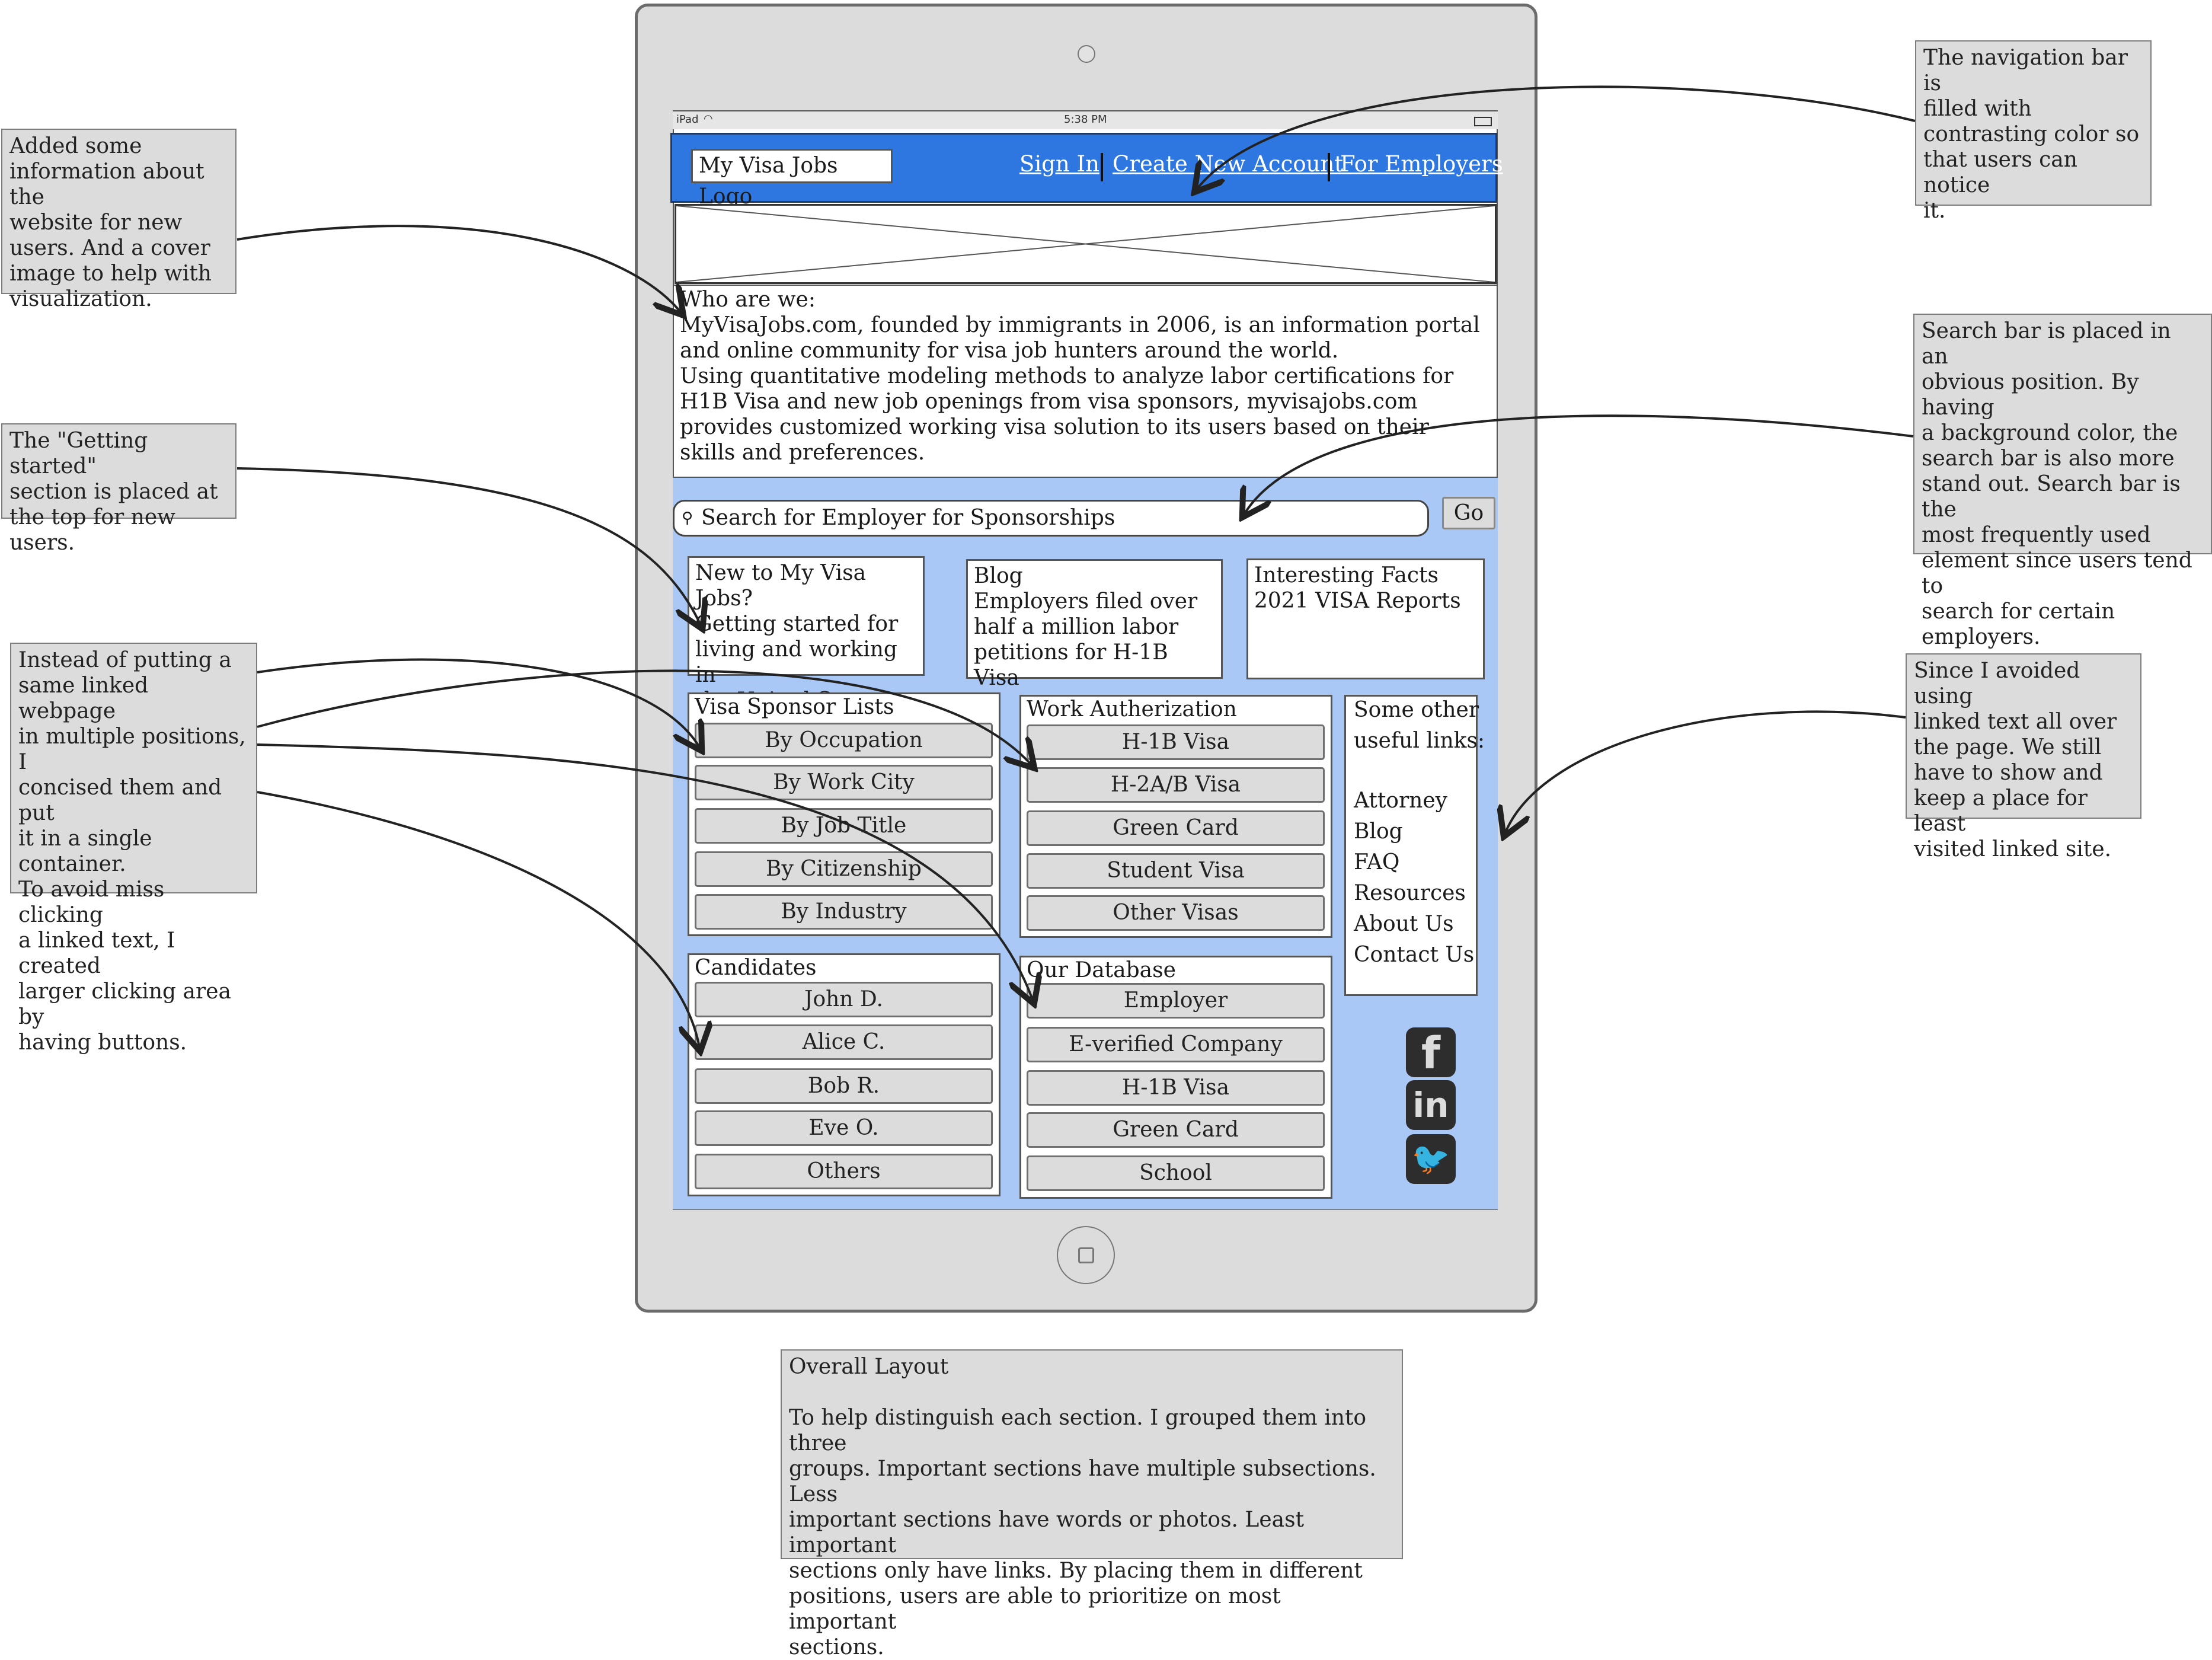 The width and height of the screenshot is (2212, 1660). Describe the element at coordinates (1579, 463) in the screenshot. I see `arrow-search` at that location.